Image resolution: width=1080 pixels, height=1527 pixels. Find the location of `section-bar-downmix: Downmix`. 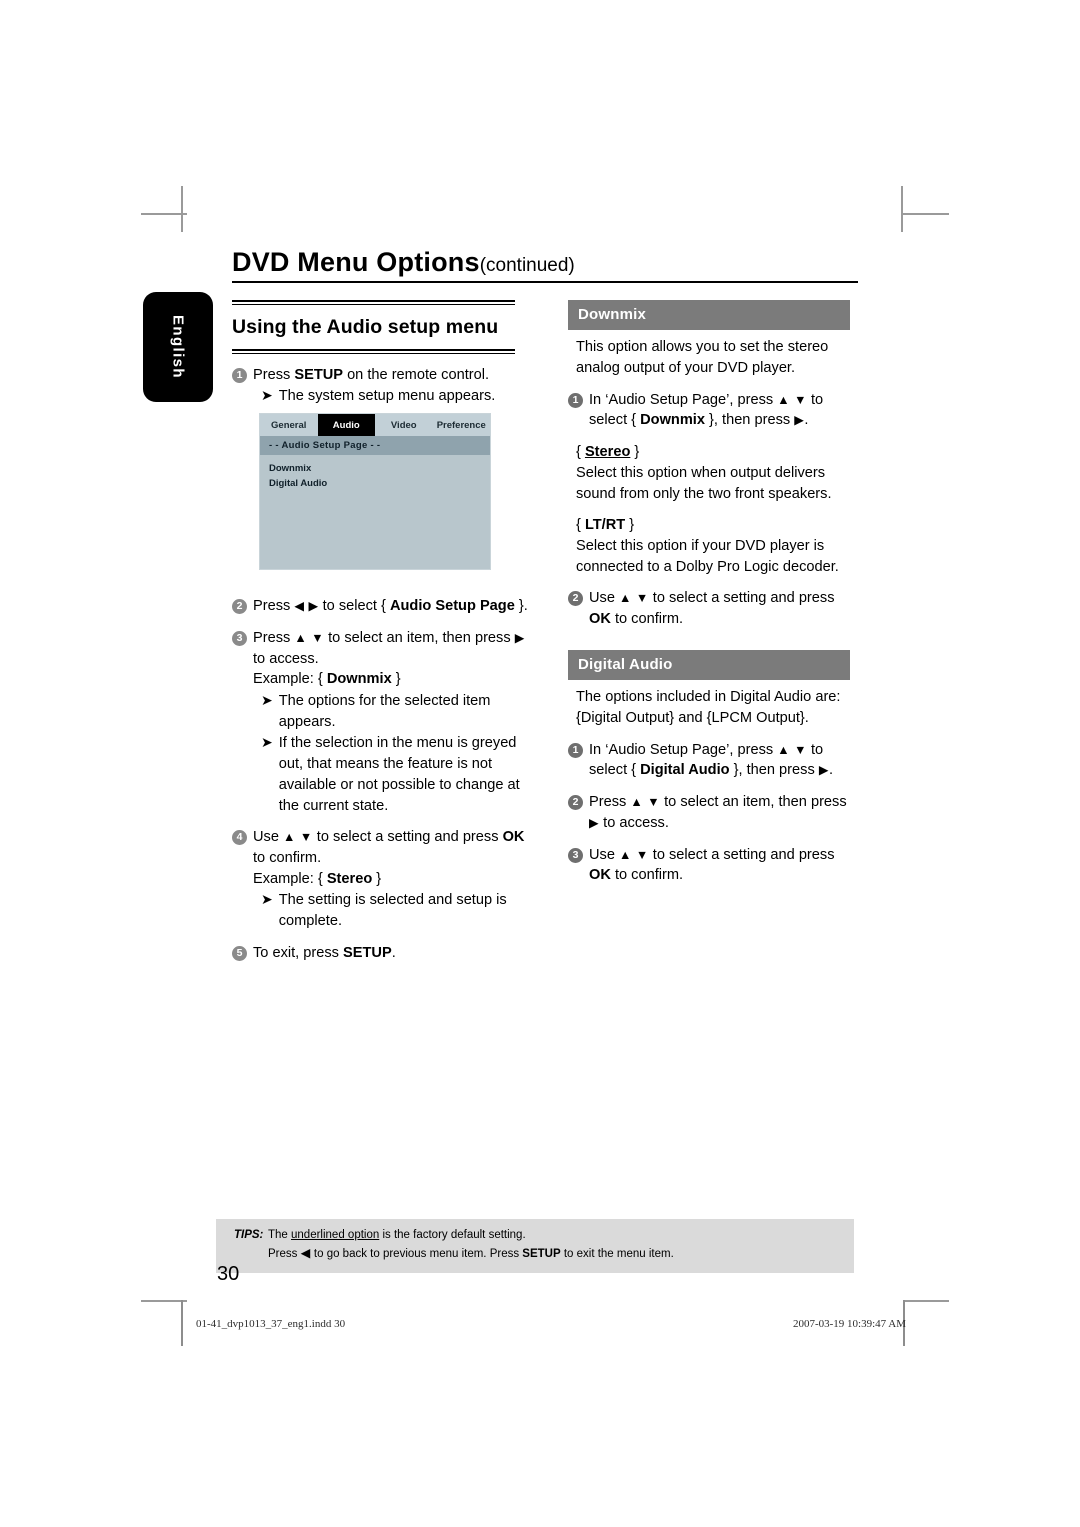

section-bar-downmix: Downmix is located at coordinates (709, 315).